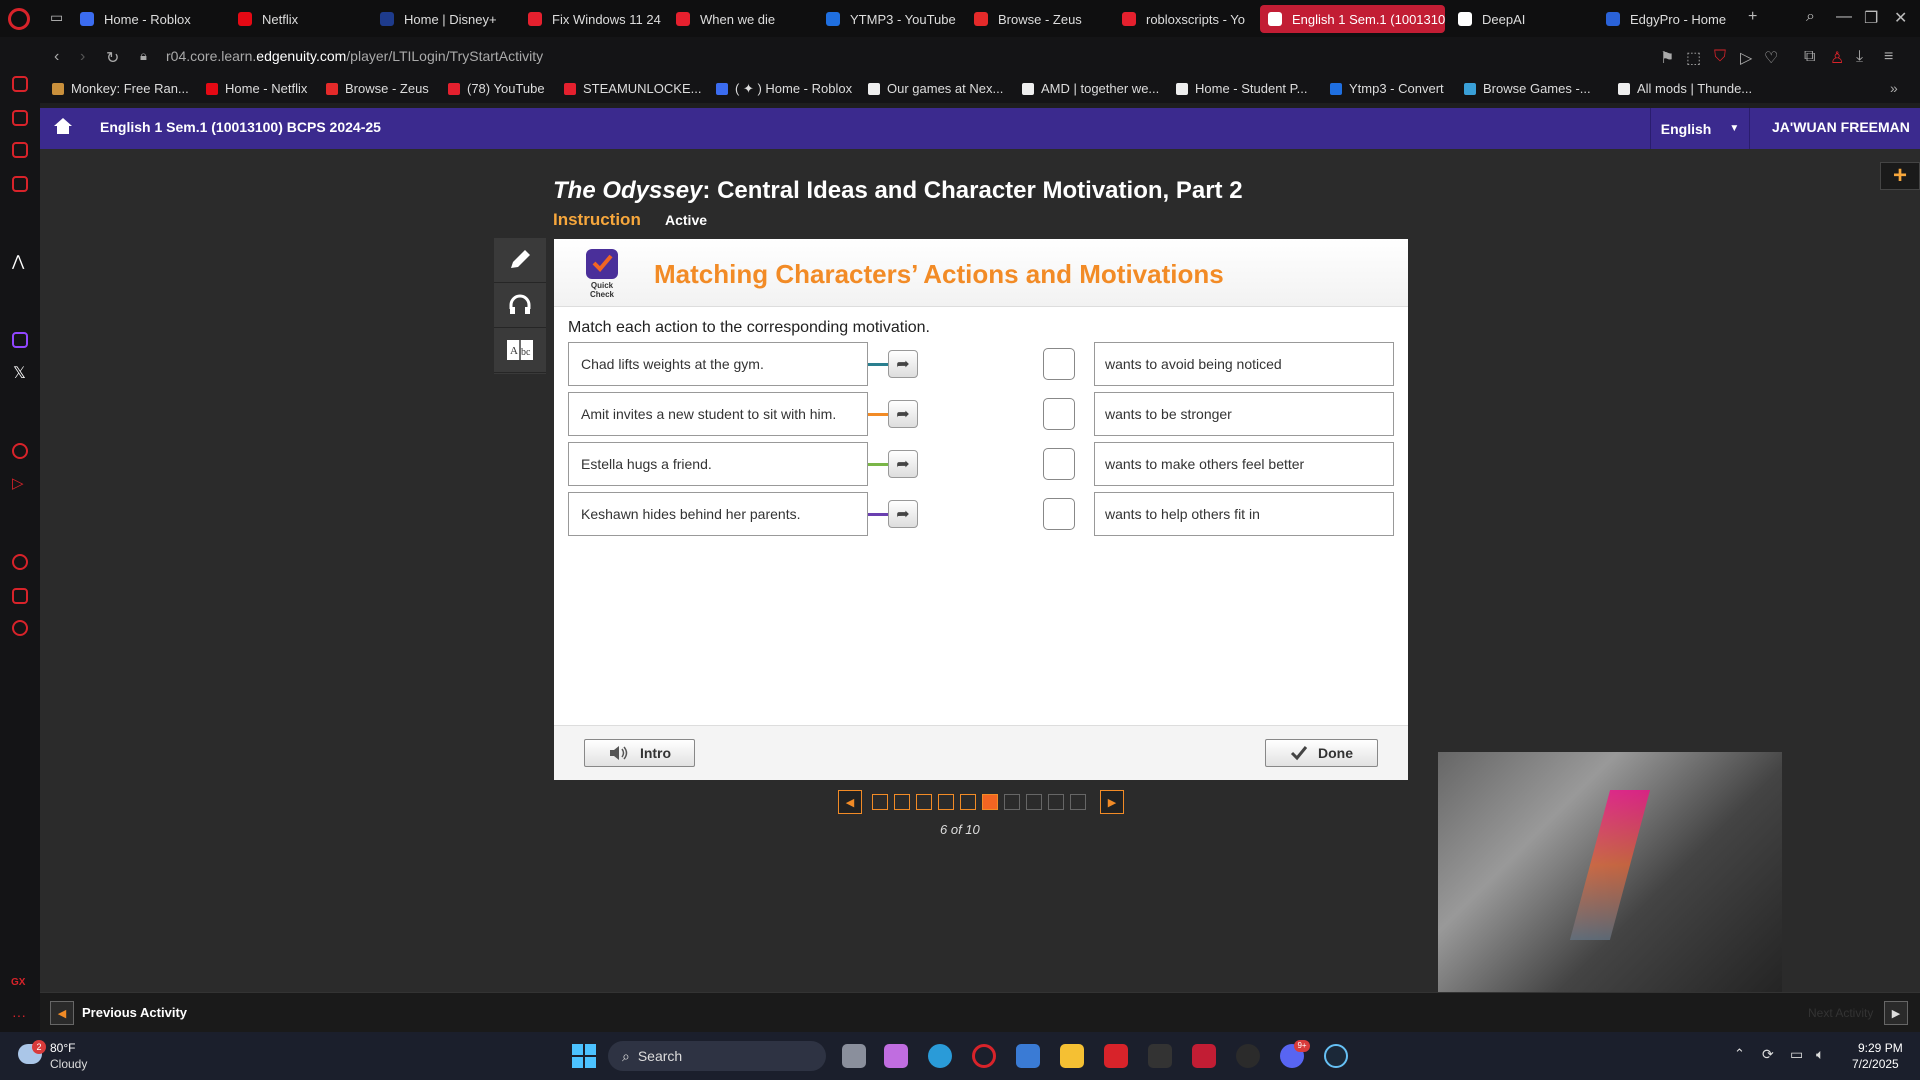  I want to click on user-name: JA'WUAN FREEMAN, so click(1841, 127).